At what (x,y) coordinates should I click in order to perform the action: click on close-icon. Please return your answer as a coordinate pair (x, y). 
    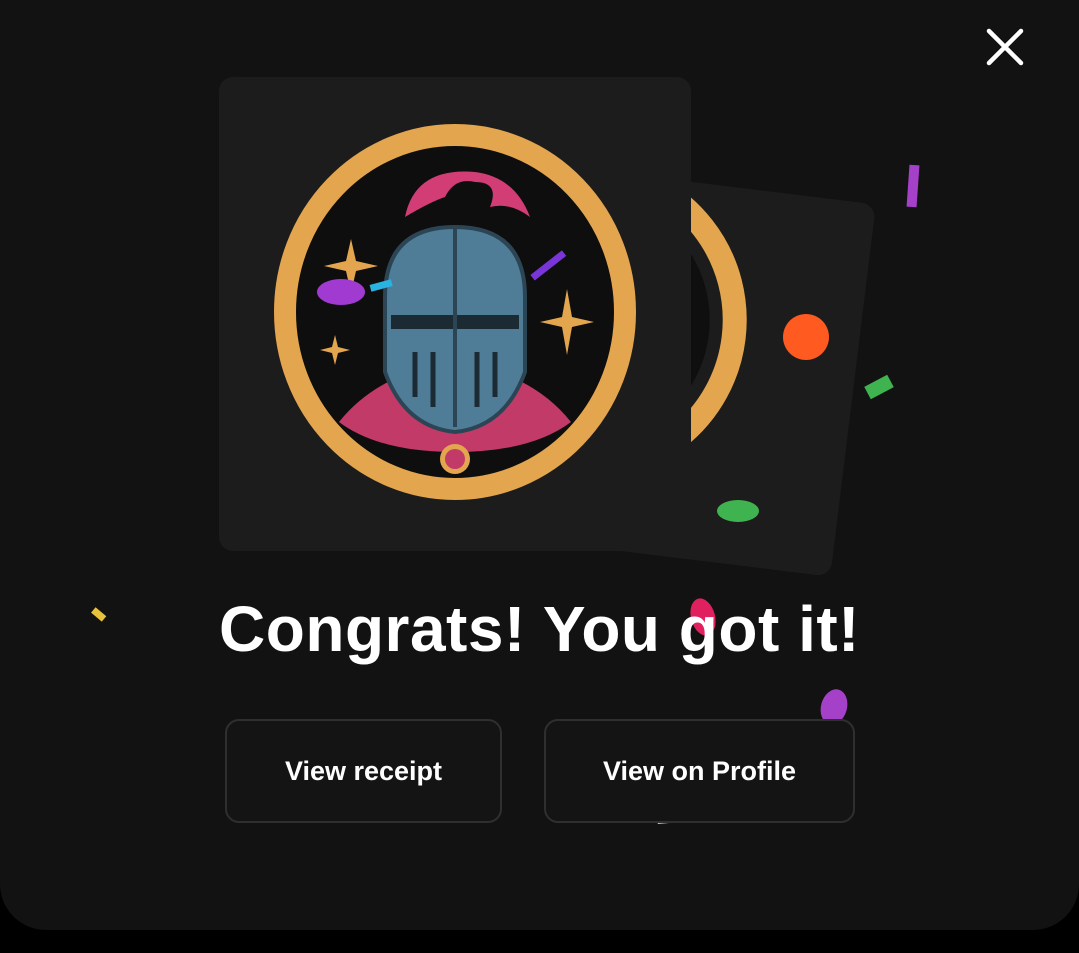
    Looking at the image, I should click on (1005, 47).